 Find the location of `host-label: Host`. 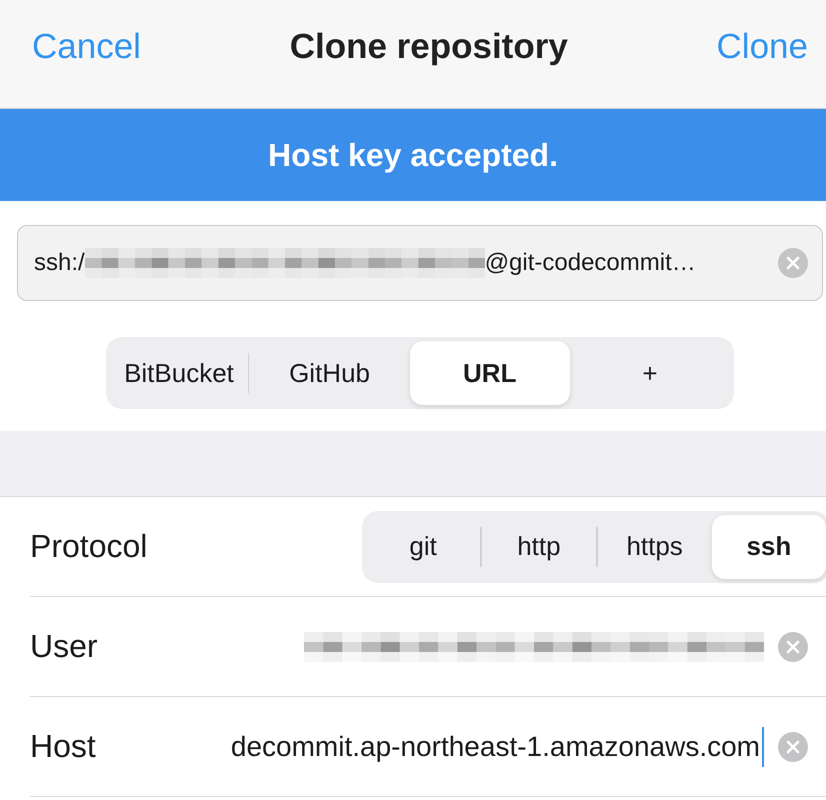

host-label: Host is located at coordinates (63, 746).